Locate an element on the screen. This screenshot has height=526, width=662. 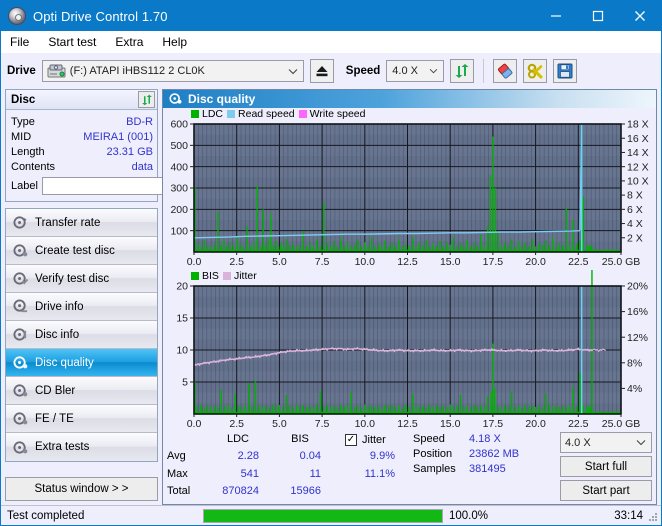
speed-select: 4.0 X is located at coordinates (415, 71).